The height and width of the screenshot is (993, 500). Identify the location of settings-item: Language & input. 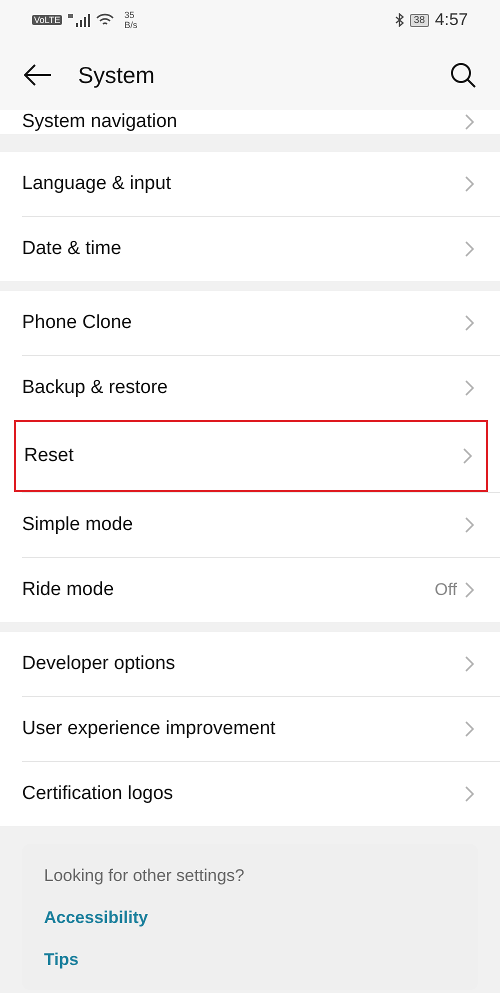
(261, 184).